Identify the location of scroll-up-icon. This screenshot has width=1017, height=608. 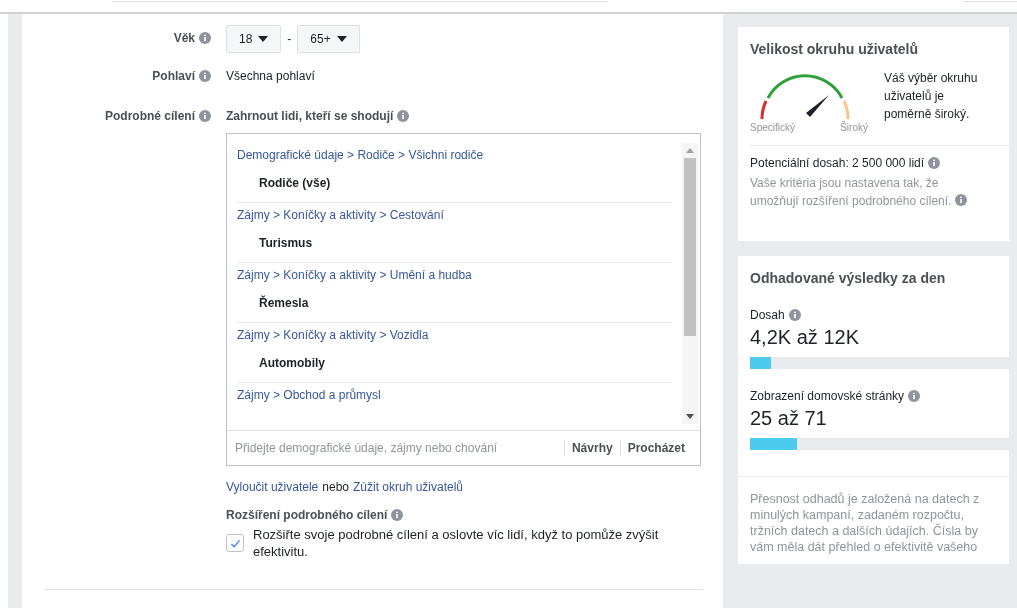
(690, 150).